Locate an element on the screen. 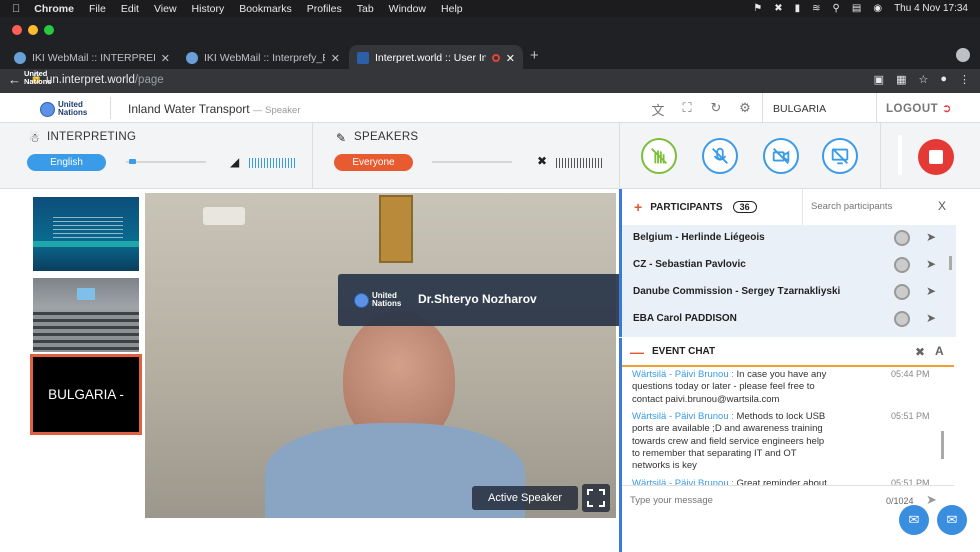  siri-icon: ◉ is located at coordinates (877, 8).